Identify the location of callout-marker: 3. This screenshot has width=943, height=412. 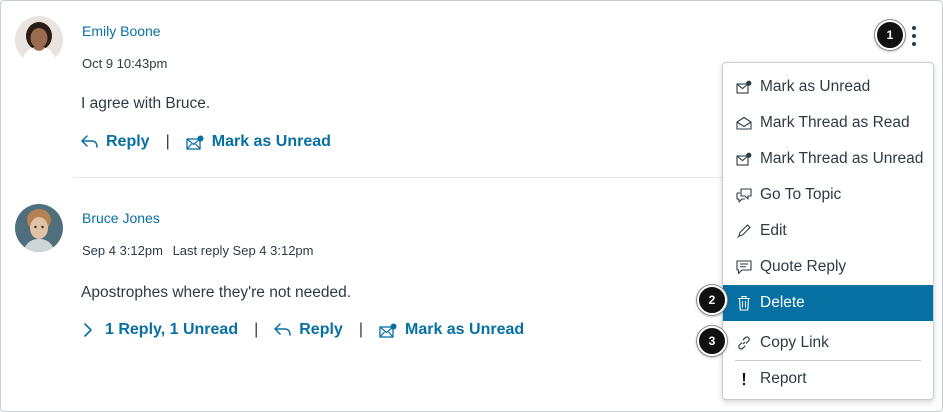
(712, 341).